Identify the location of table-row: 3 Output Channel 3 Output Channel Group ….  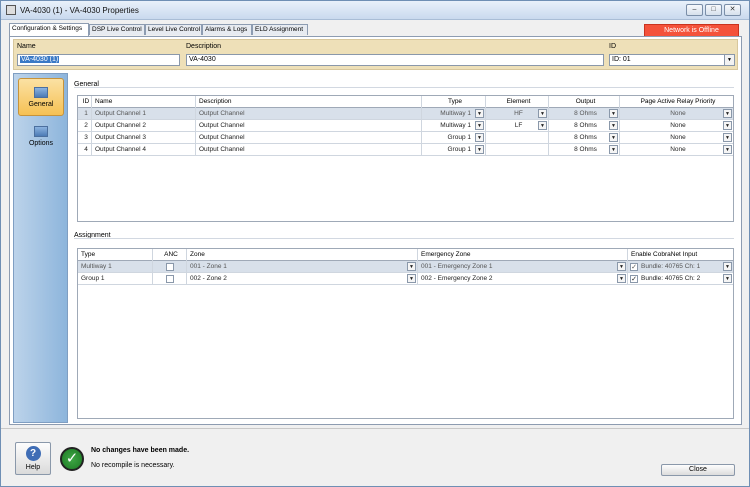
(405, 138).